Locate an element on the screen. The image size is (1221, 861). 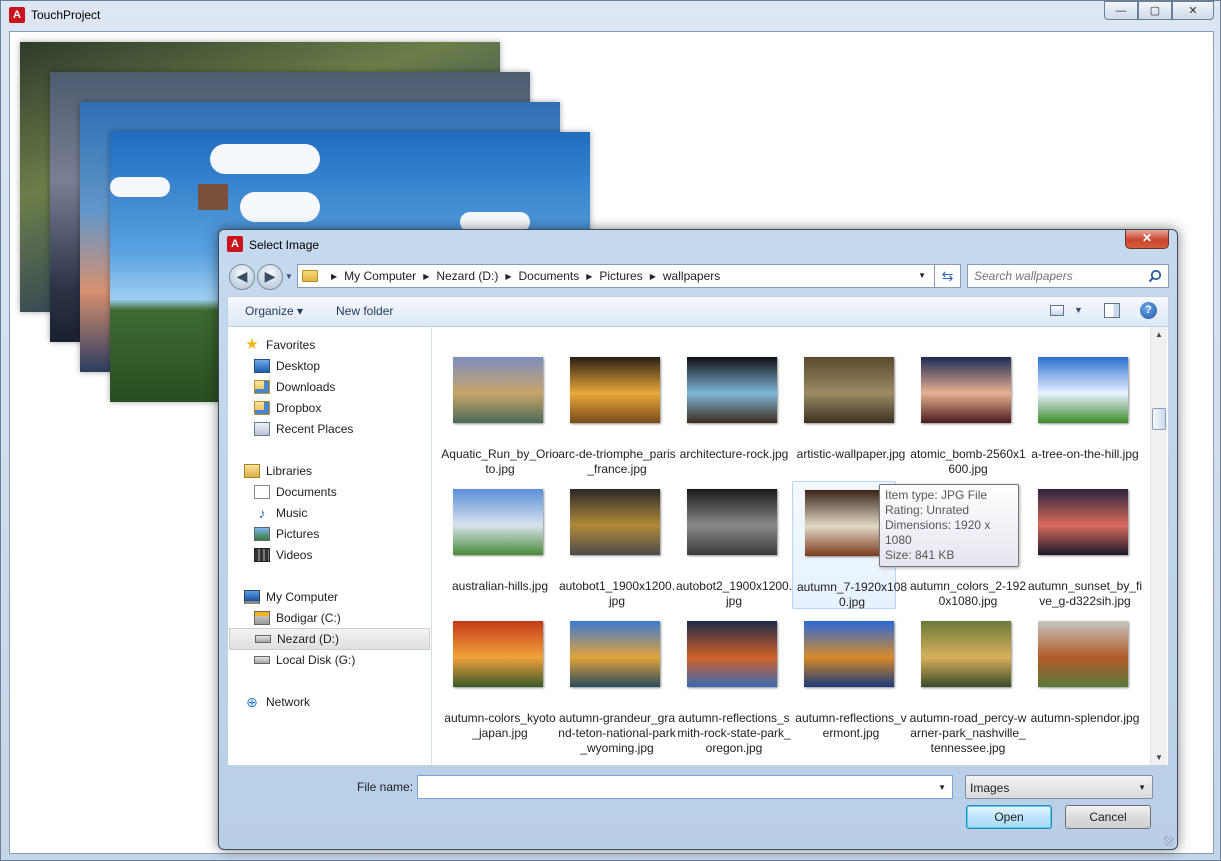
file-item: Aquatic_Run_by_Orioto.jpg is located at coordinates (500, 413).